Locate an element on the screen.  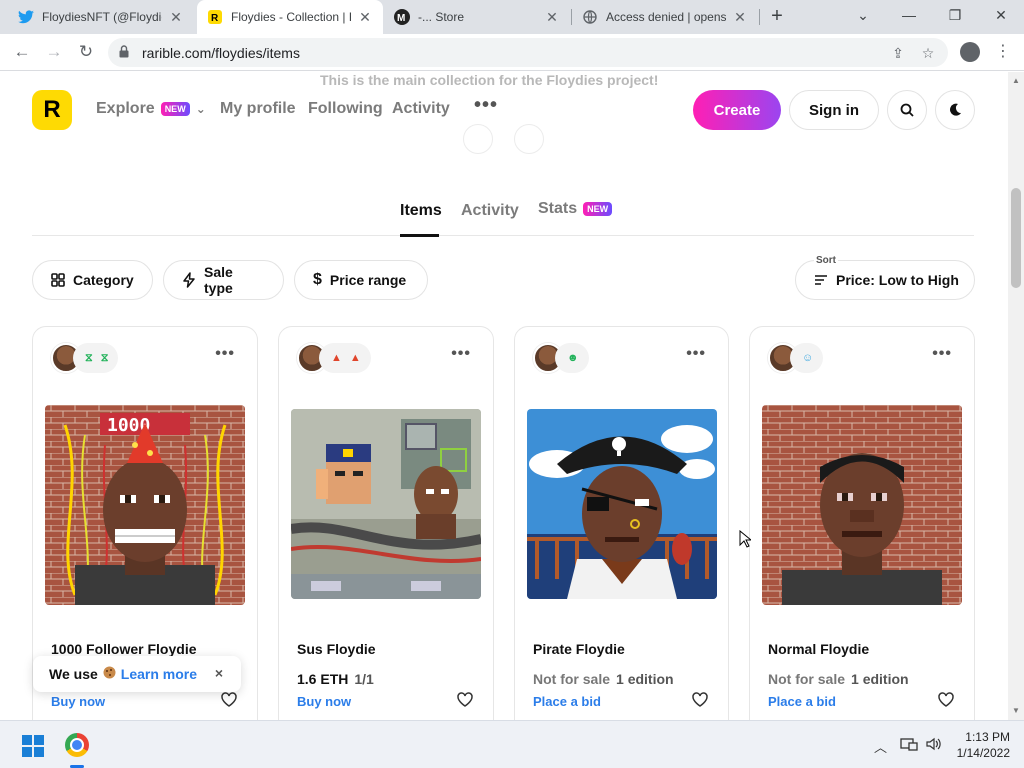
nft-image-pirate-floydie is located at coordinates (622, 504).